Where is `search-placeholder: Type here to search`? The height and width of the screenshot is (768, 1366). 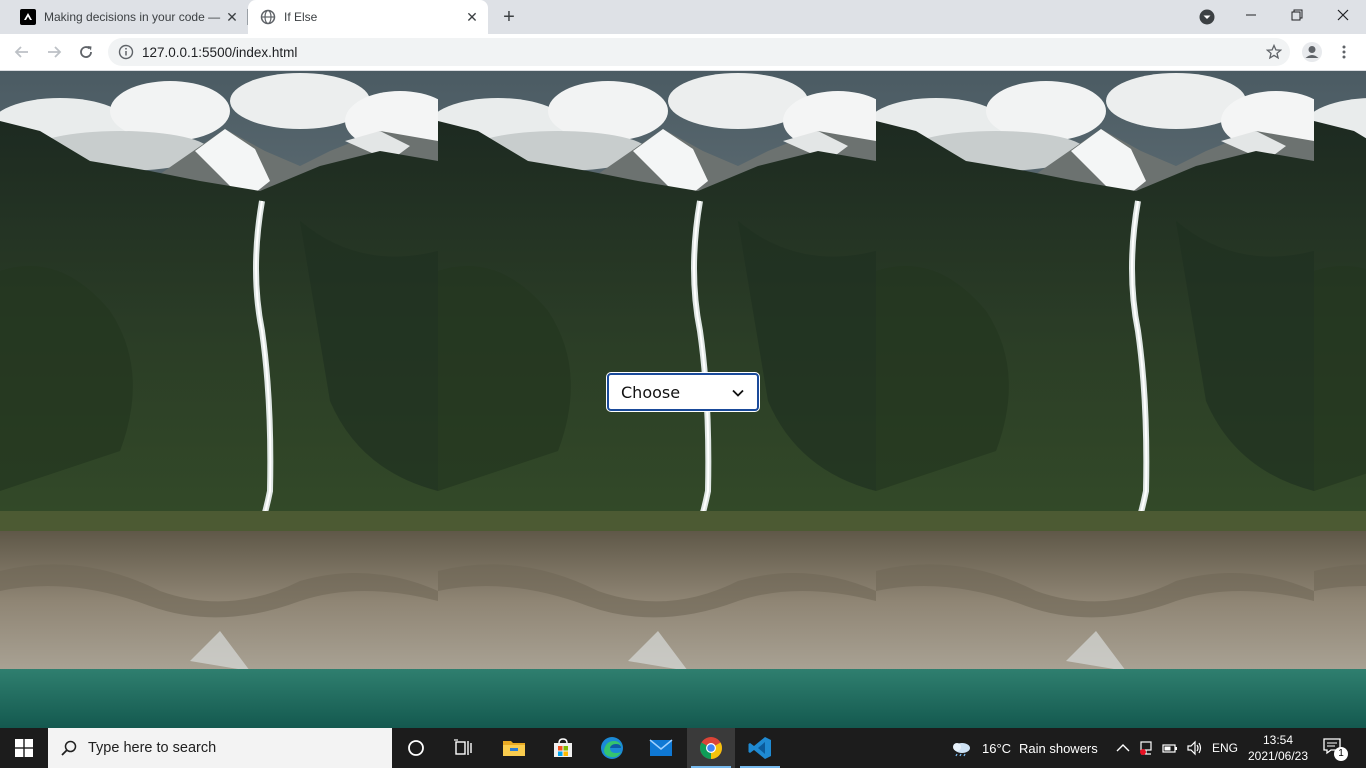 search-placeholder: Type here to search is located at coordinates (152, 748).